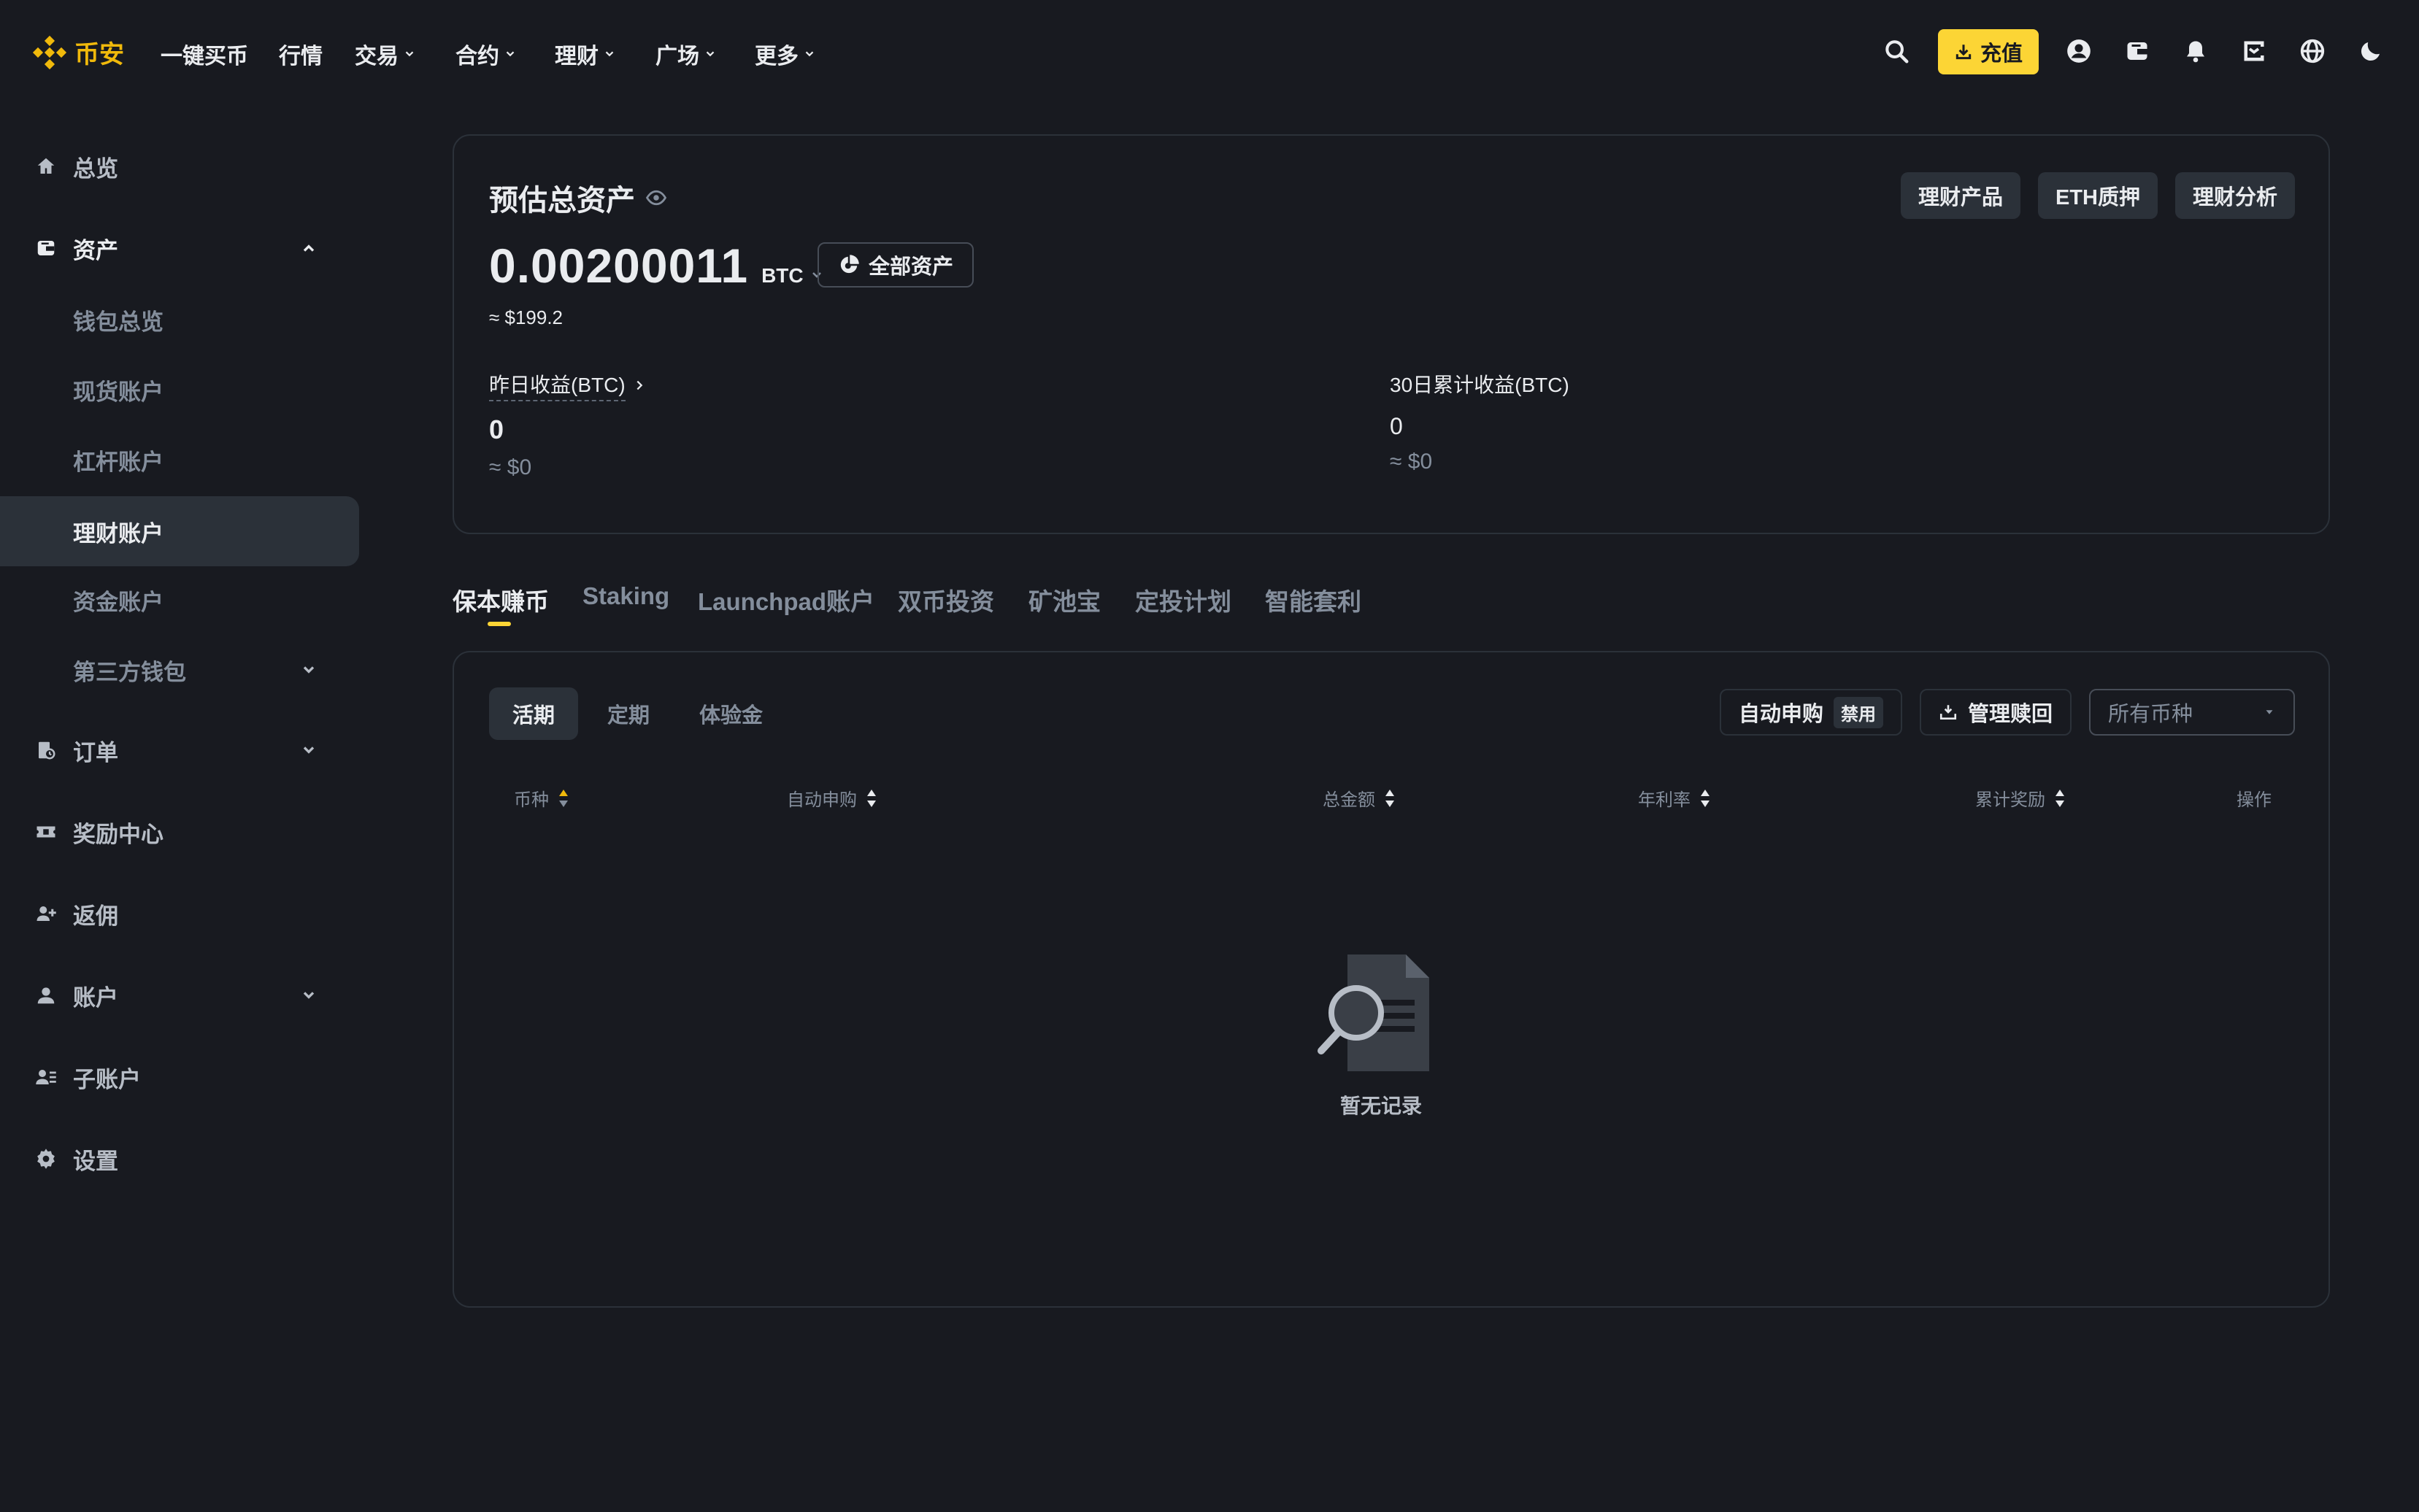  I want to click on auto-subscribe-label: 自动申购, so click(1781, 714).